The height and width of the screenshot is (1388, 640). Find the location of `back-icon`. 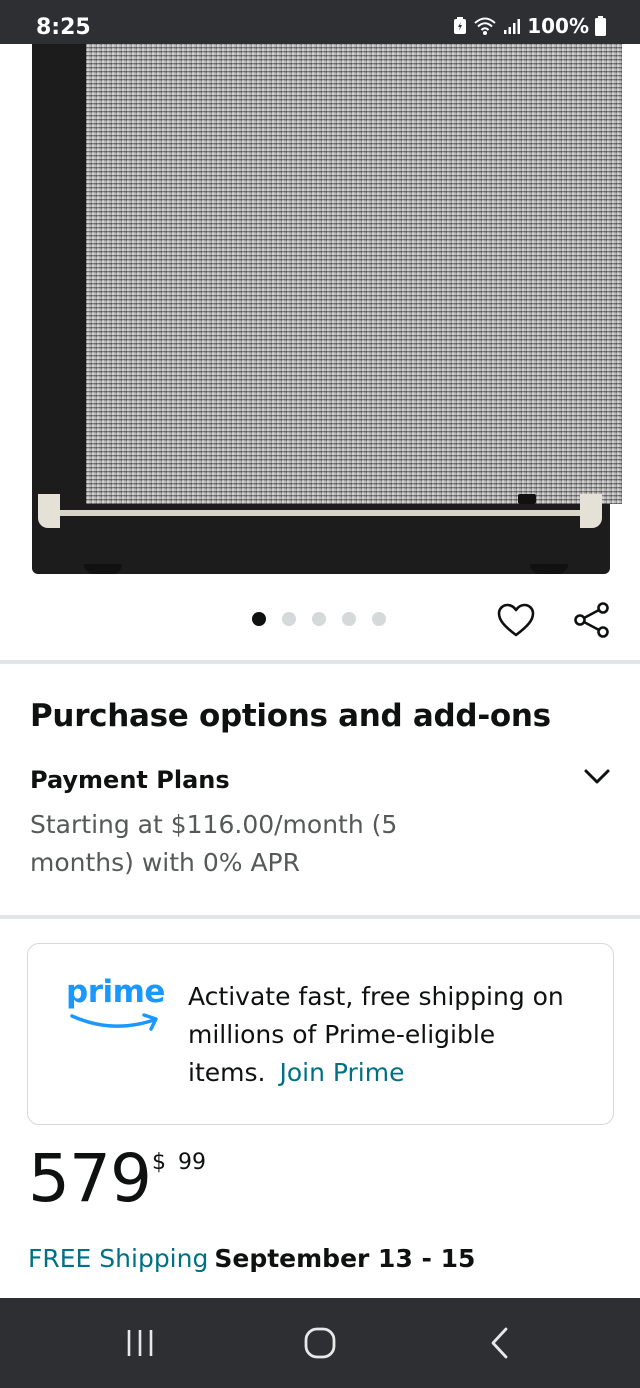

back-icon is located at coordinates (499, 1343).